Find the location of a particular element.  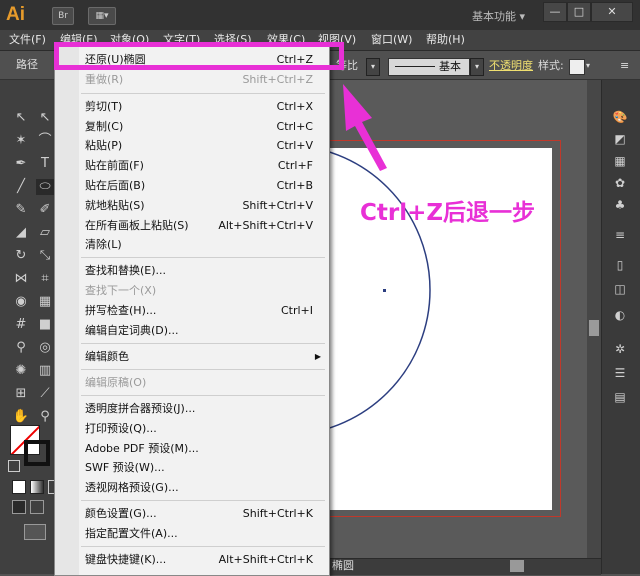

style-swatch is located at coordinates (577, 67).